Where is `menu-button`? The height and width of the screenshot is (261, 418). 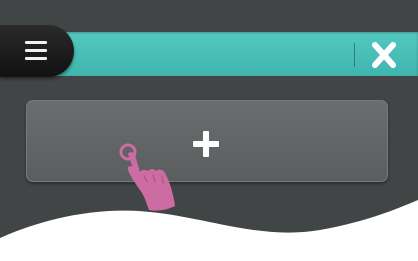 menu-button is located at coordinates (37, 51).